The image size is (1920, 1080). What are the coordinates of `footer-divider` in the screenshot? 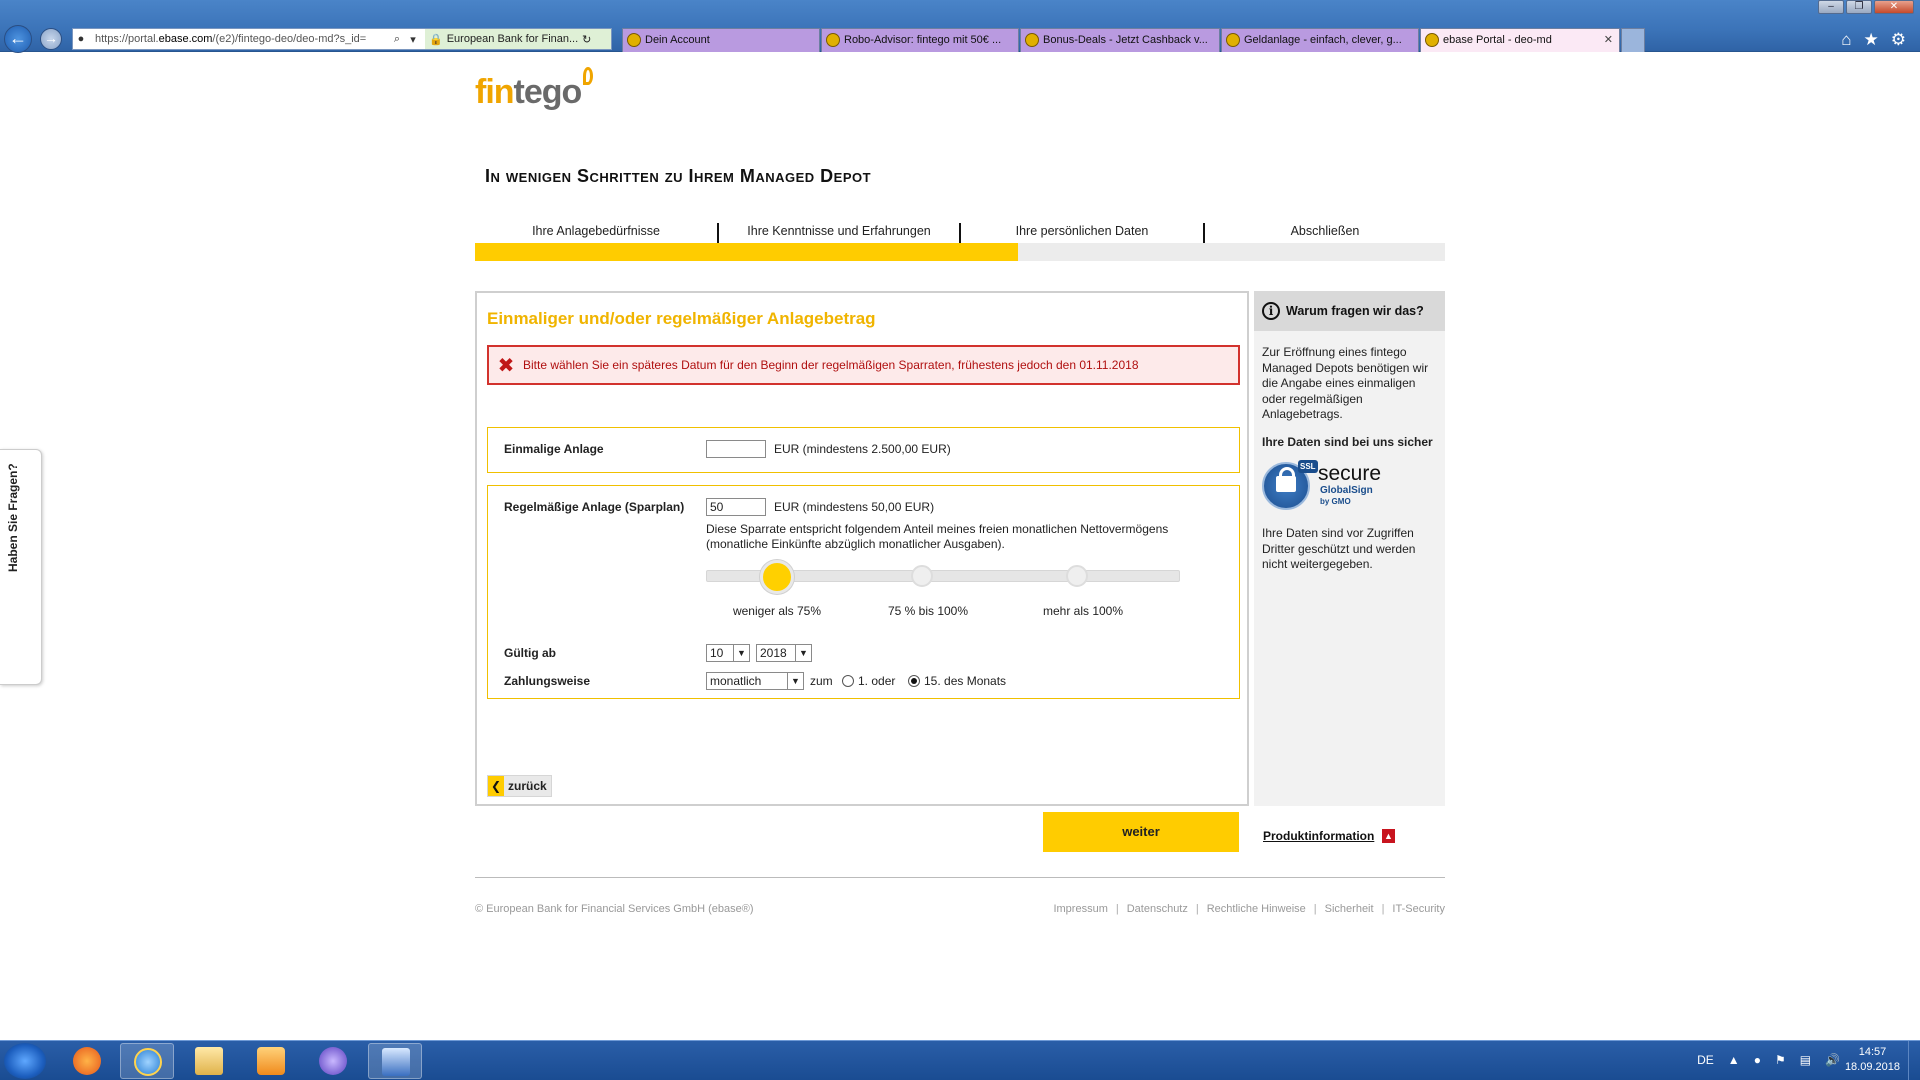 It's located at (960, 877).